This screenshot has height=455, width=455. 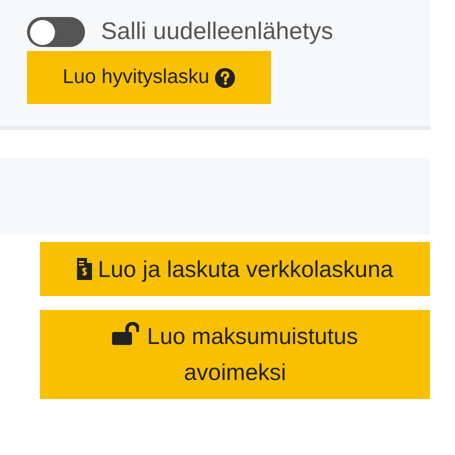 I want to click on invoice-icon, so click(x=84, y=269).